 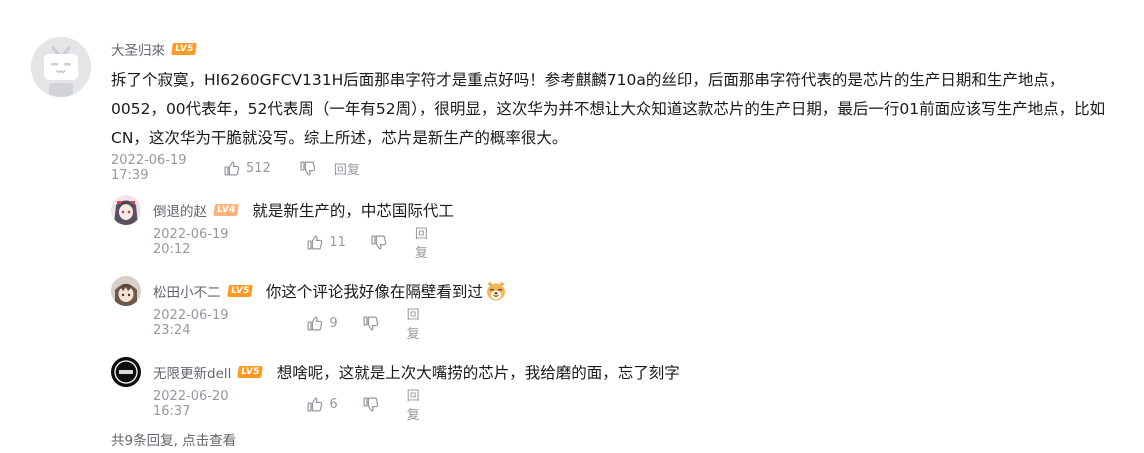 I want to click on like-button: 11, so click(x=326, y=242).